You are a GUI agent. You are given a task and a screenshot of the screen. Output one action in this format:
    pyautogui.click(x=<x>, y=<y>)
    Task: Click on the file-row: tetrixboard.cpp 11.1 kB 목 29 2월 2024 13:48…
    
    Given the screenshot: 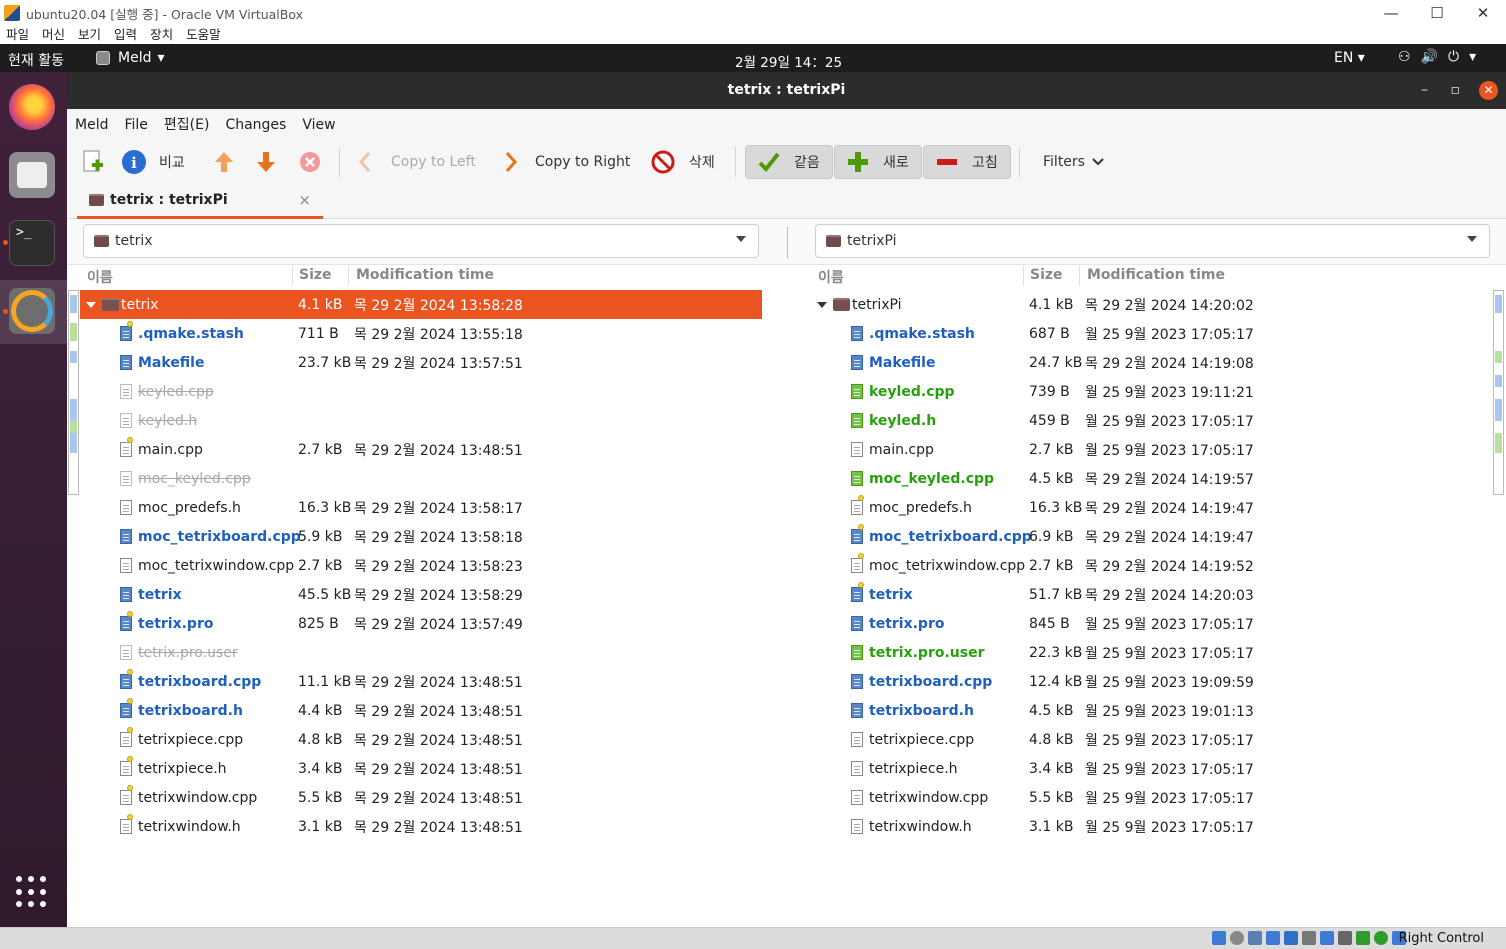 What is the action you would take?
    pyautogui.click(x=421, y=681)
    